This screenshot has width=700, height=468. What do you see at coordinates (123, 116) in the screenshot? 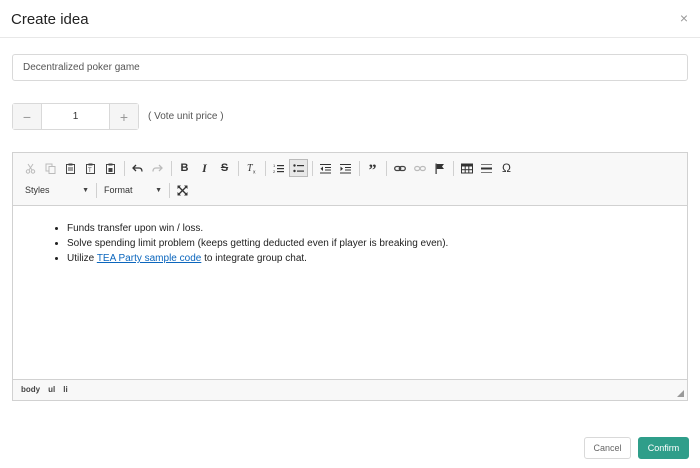
I see `increment-button: +` at bounding box center [123, 116].